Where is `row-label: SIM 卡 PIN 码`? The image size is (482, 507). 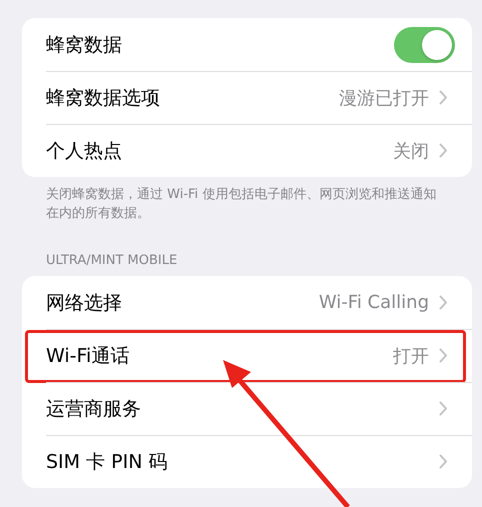 row-label: SIM 卡 PIN 码 is located at coordinates (107, 462).